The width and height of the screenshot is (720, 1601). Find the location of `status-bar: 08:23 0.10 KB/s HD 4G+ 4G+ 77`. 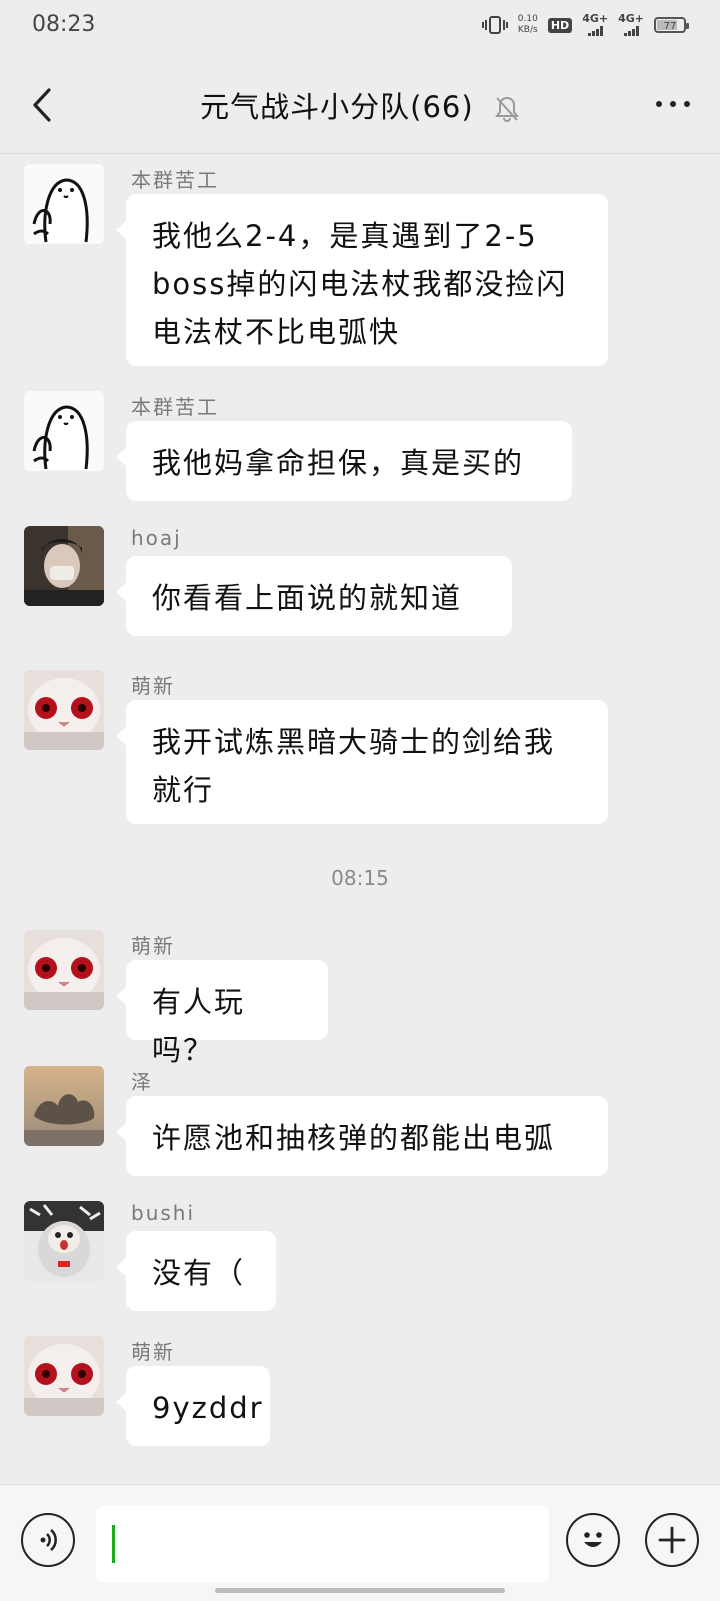

status-bar: 08:23 0.10 KB/s HD 4G+ 4G+ 77 is located at coordinates (360, 26).